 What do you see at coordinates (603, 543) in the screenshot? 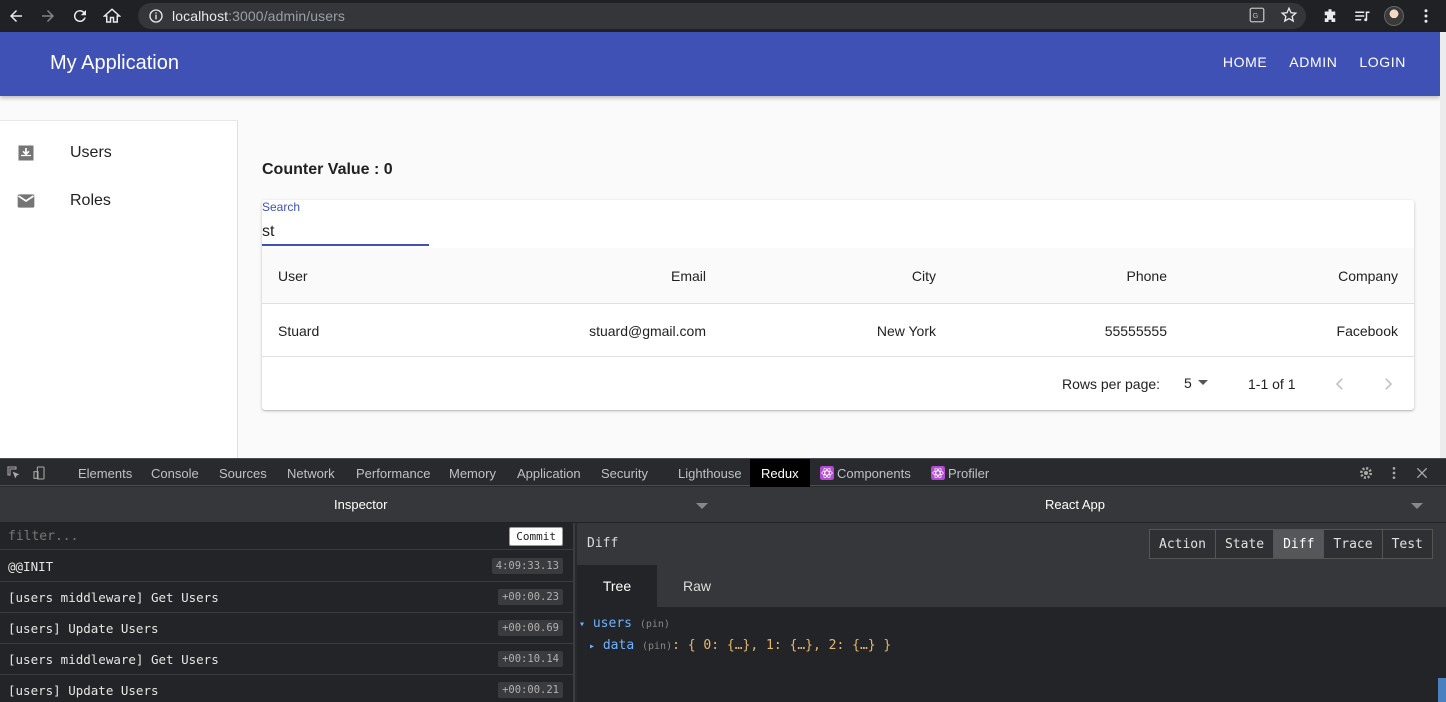
I see `panel-title: Diff` at bounding box center [603, 543].